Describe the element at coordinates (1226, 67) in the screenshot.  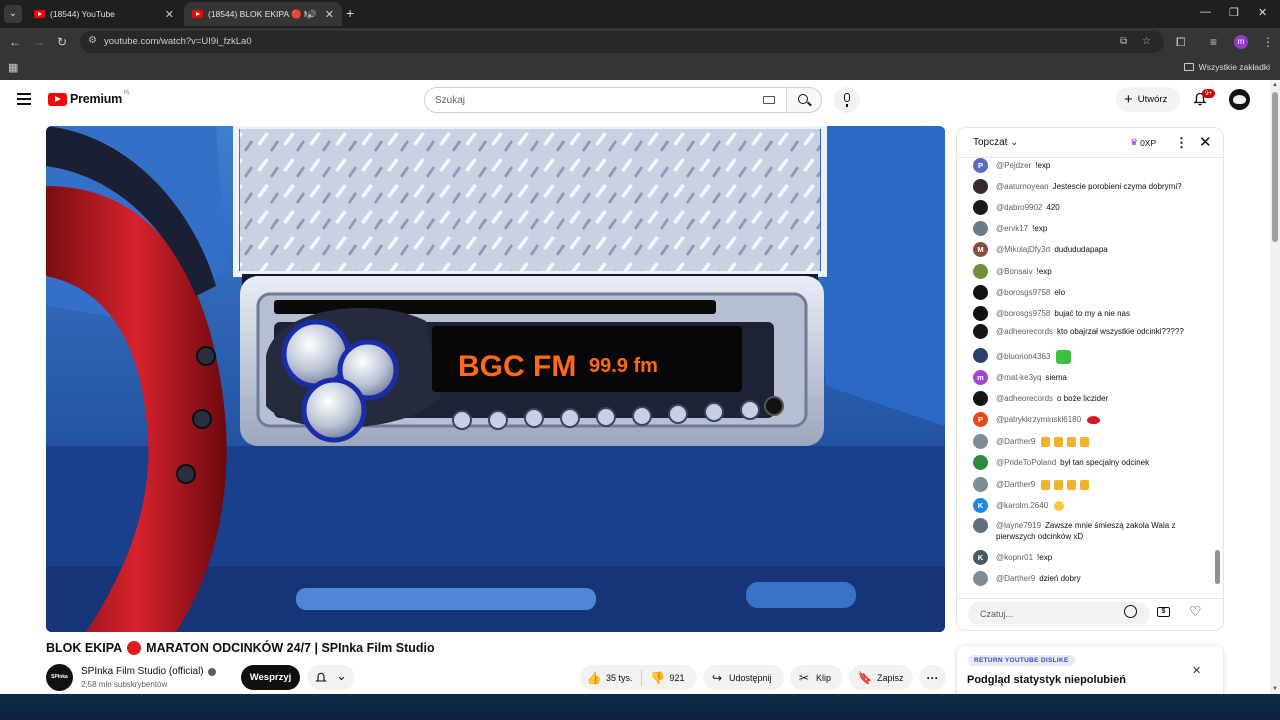
I see `all-bookmarks-button: Wszystkie zakładki` at that location.